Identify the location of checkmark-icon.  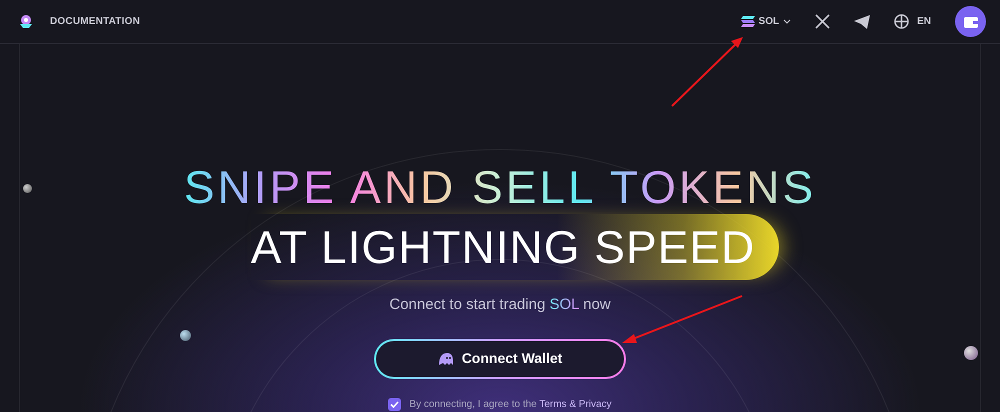
(395, 404).